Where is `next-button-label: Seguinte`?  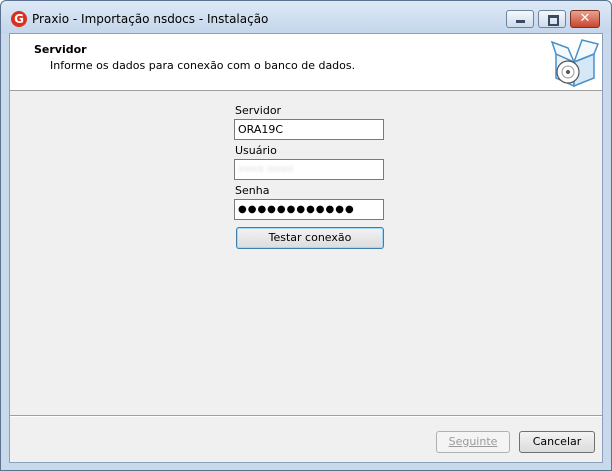 next-button-label: Seguinte is located at coordinates (473, 441).